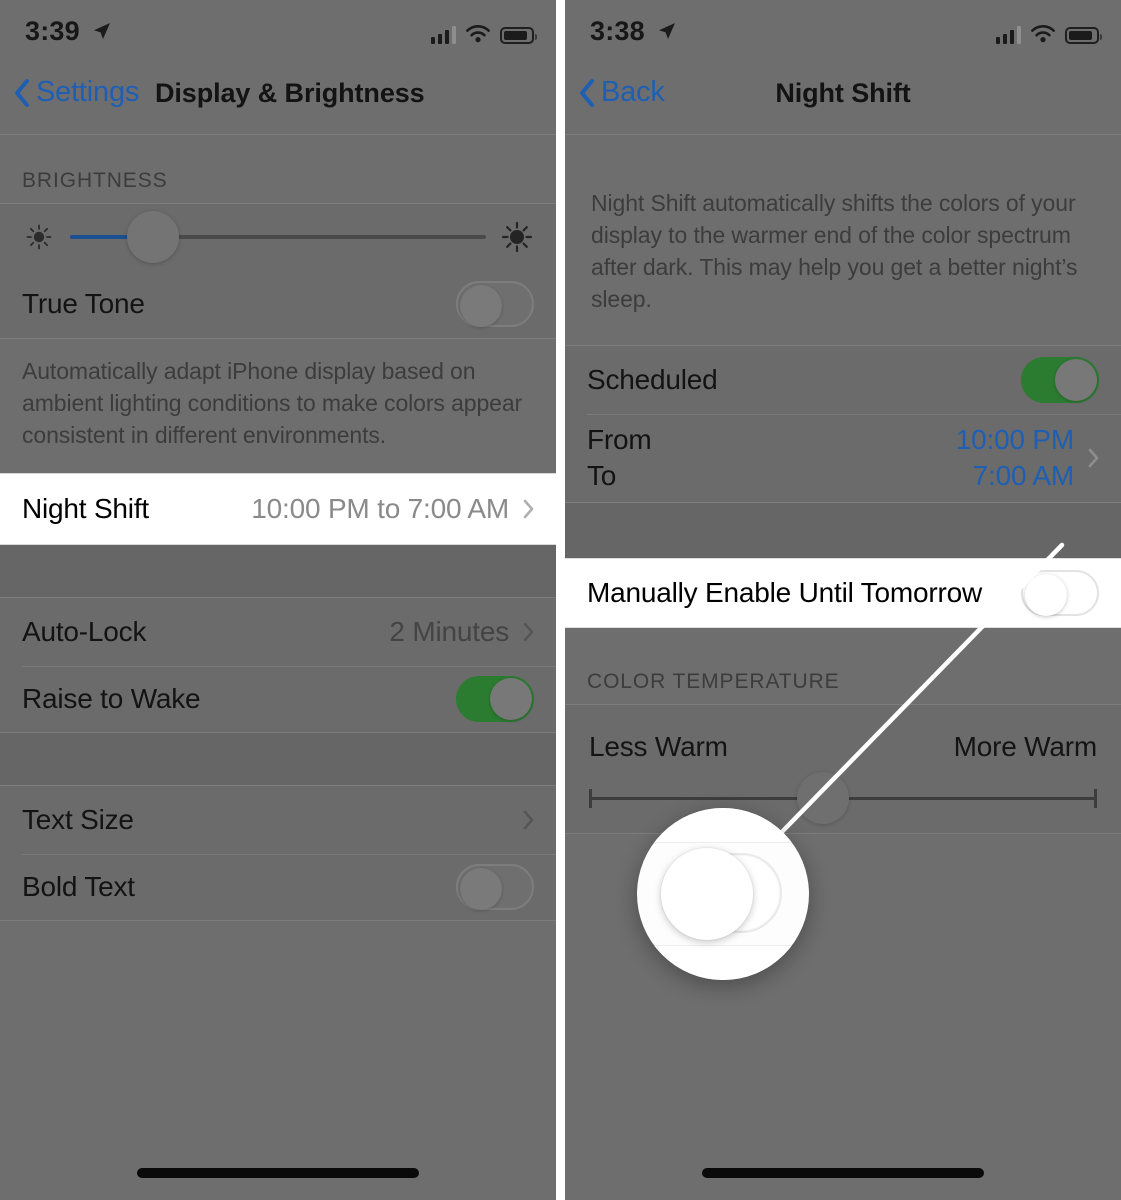  What do you see at coordinates (39, 237) in the screenshot?
I see `brightness-low-icon` at bounding box center [39, 237].